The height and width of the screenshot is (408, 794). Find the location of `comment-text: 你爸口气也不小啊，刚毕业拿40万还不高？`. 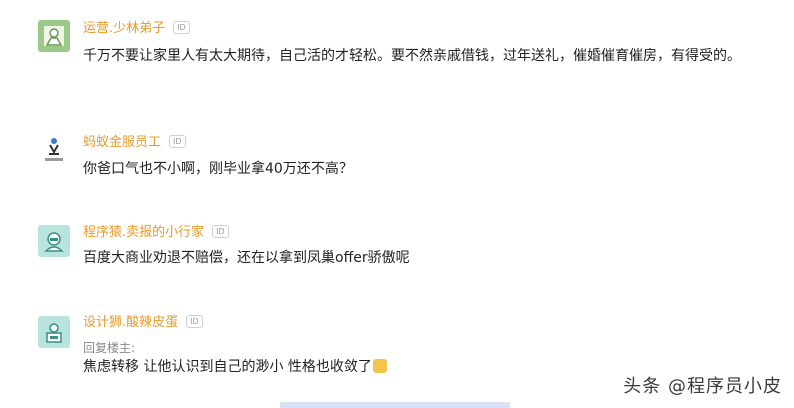

comment-text: 你爸口气也不小啊，刚毕业拿40万还不高？ is located at coordinates (218, 169).